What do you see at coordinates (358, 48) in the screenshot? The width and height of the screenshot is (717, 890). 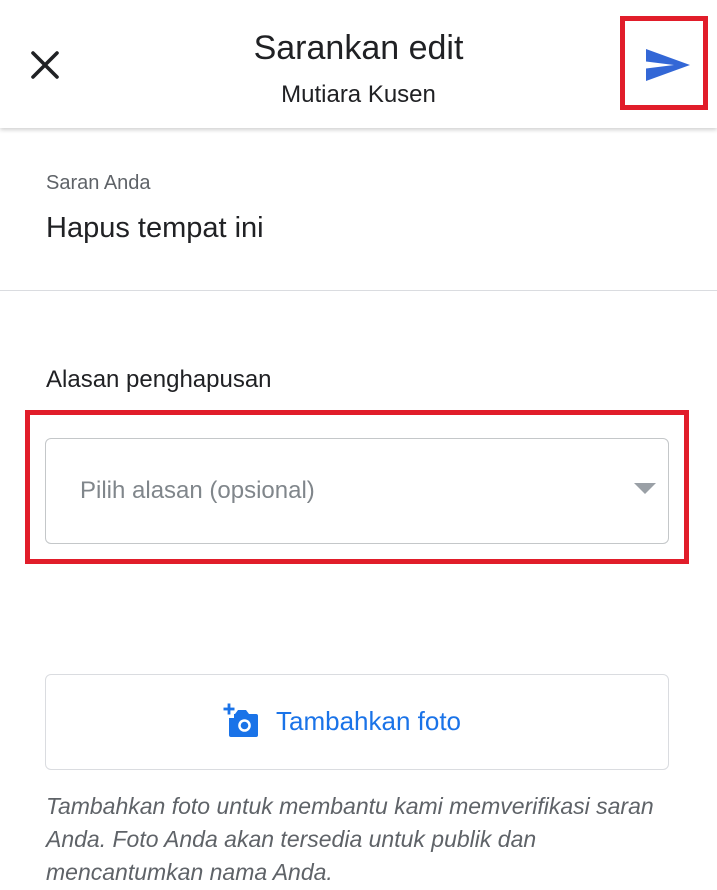 I see `page-title: Sarankan edit` at bounding box center [358, 48].